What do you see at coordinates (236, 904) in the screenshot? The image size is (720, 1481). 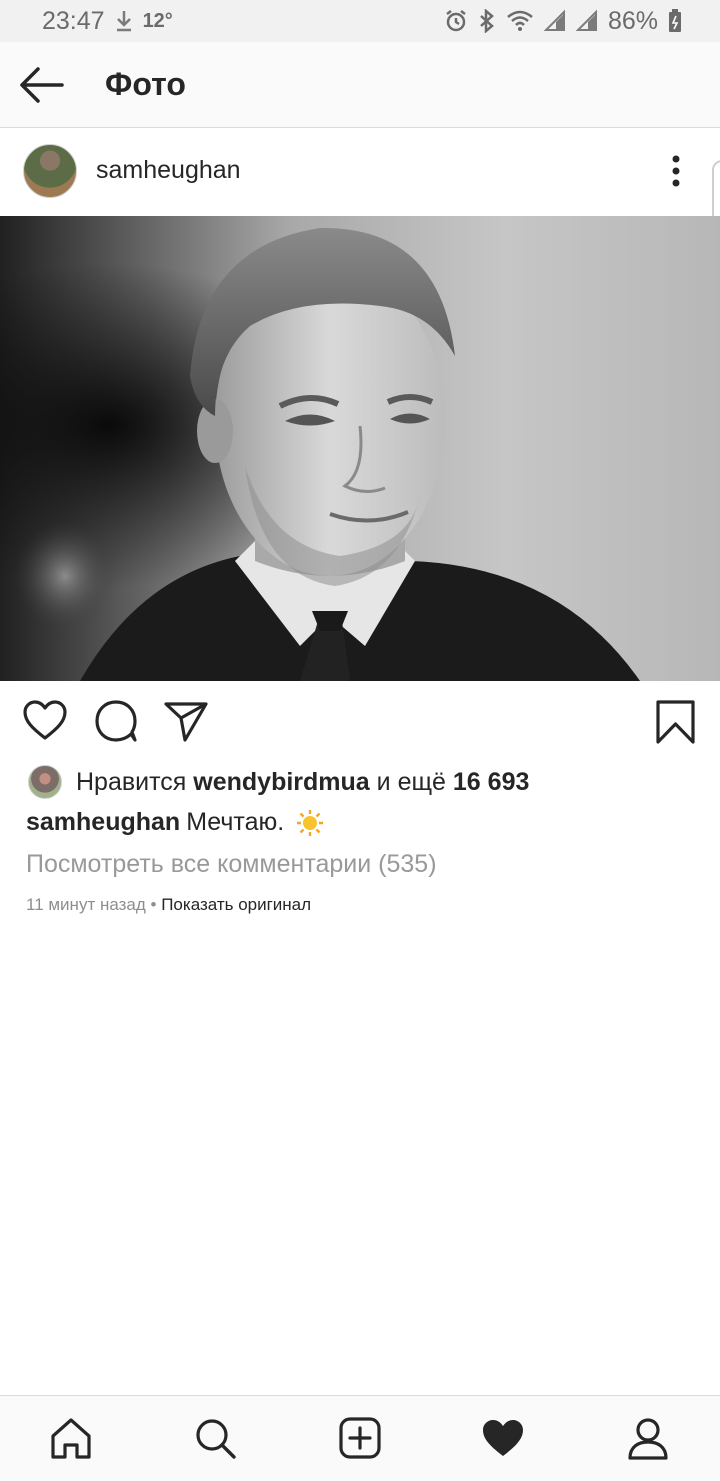 I see `show-original-link: Показать оригинал` at bounding box center [236, 904].